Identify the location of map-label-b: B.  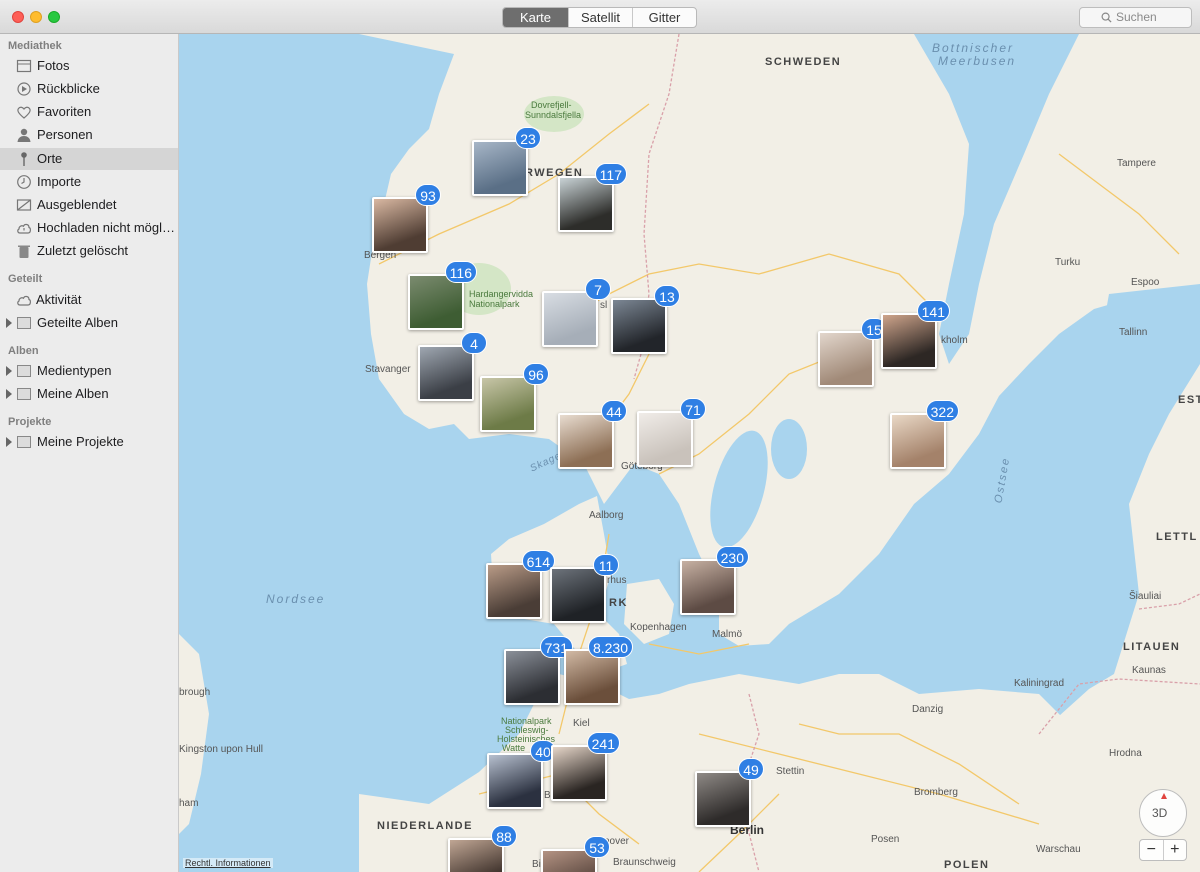
(547, 795).